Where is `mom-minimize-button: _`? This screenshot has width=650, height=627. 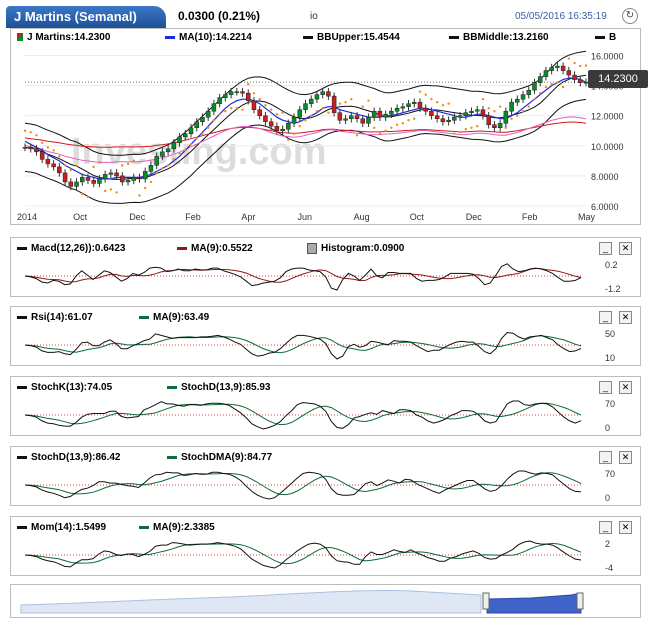 mom-minimize-button: _ is located at coordinates (605, 527).